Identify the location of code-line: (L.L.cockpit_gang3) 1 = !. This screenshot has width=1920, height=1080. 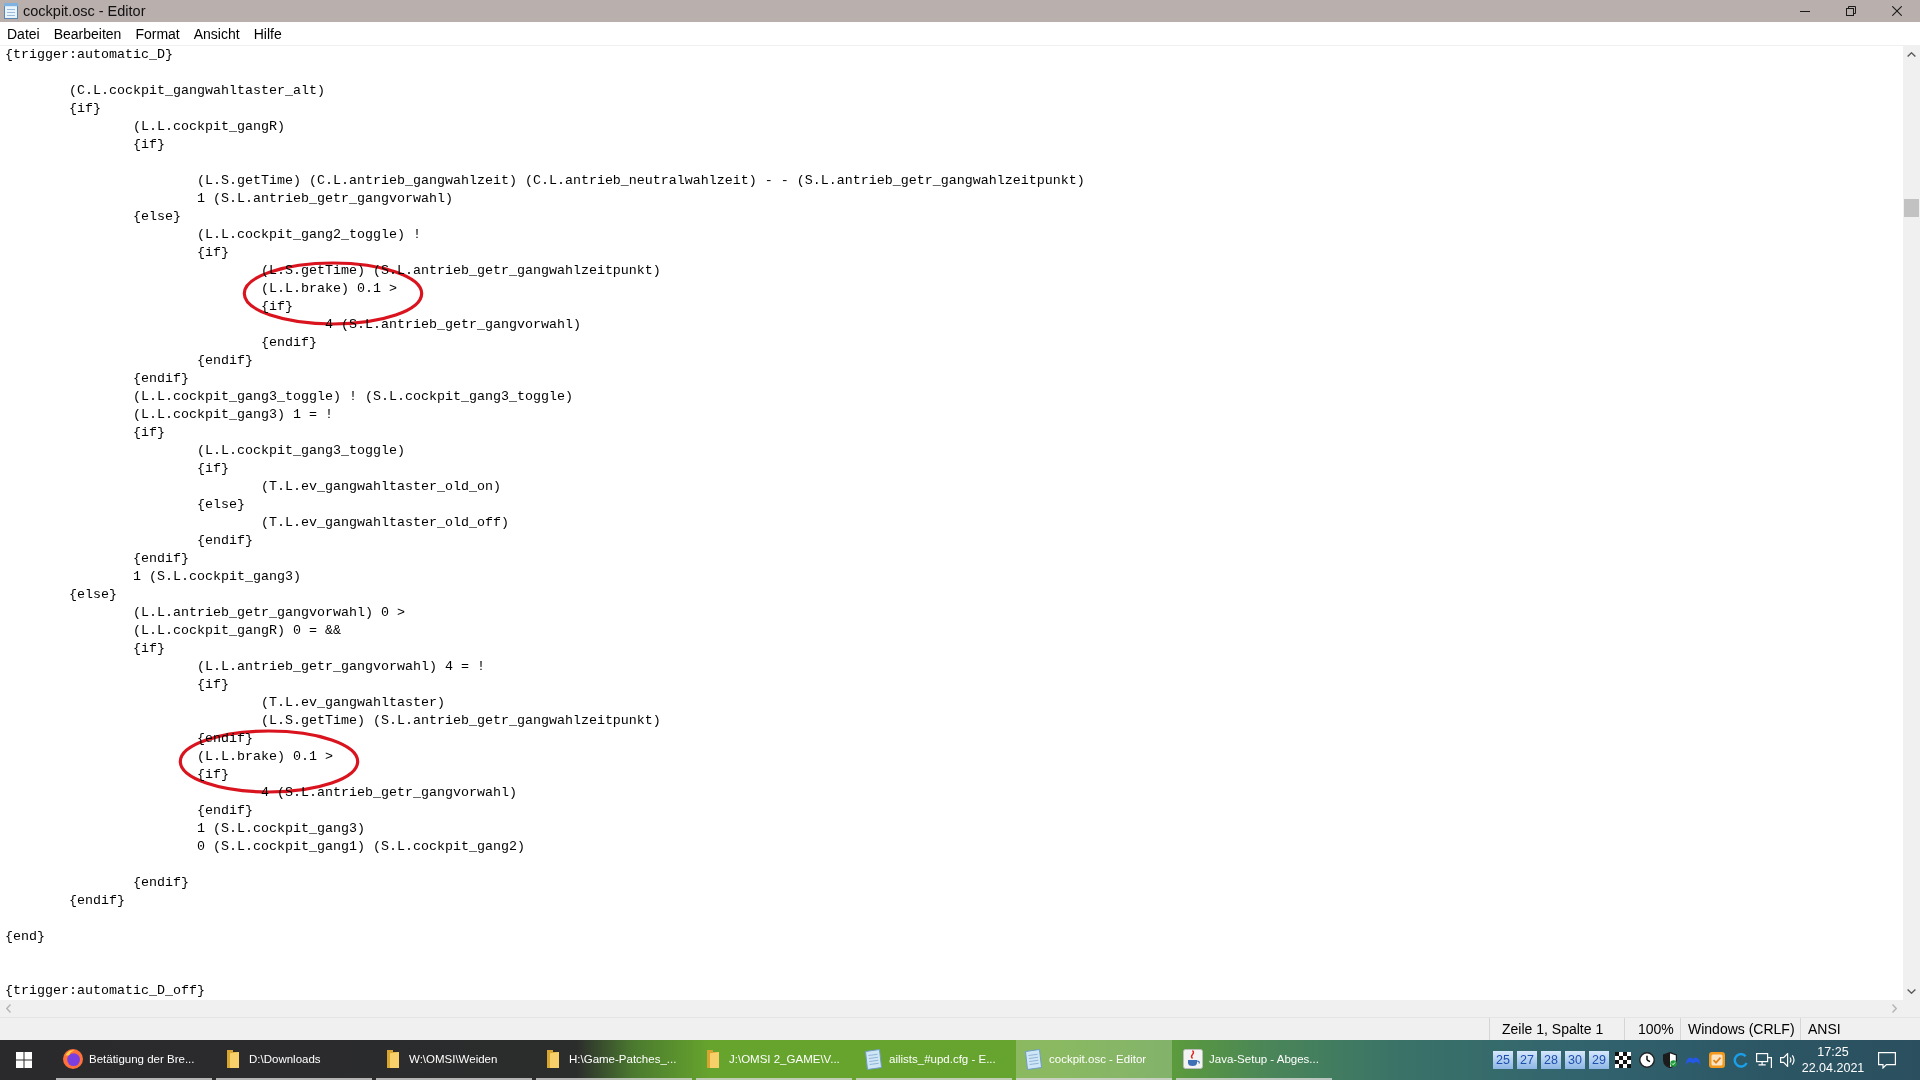
(233, 414).